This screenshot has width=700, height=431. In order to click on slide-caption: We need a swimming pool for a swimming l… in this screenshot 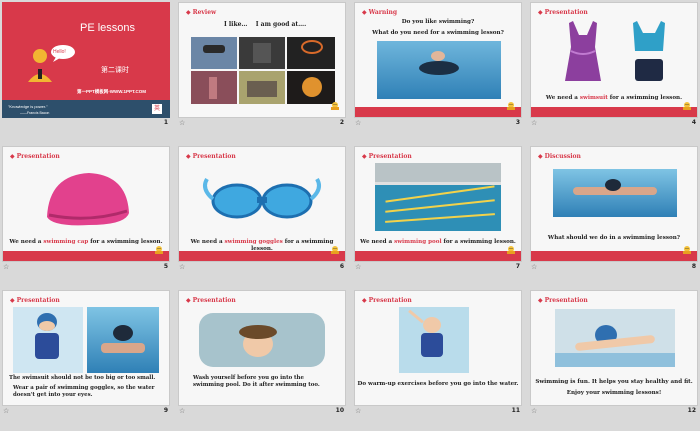, I will do `click(438, 242)`.